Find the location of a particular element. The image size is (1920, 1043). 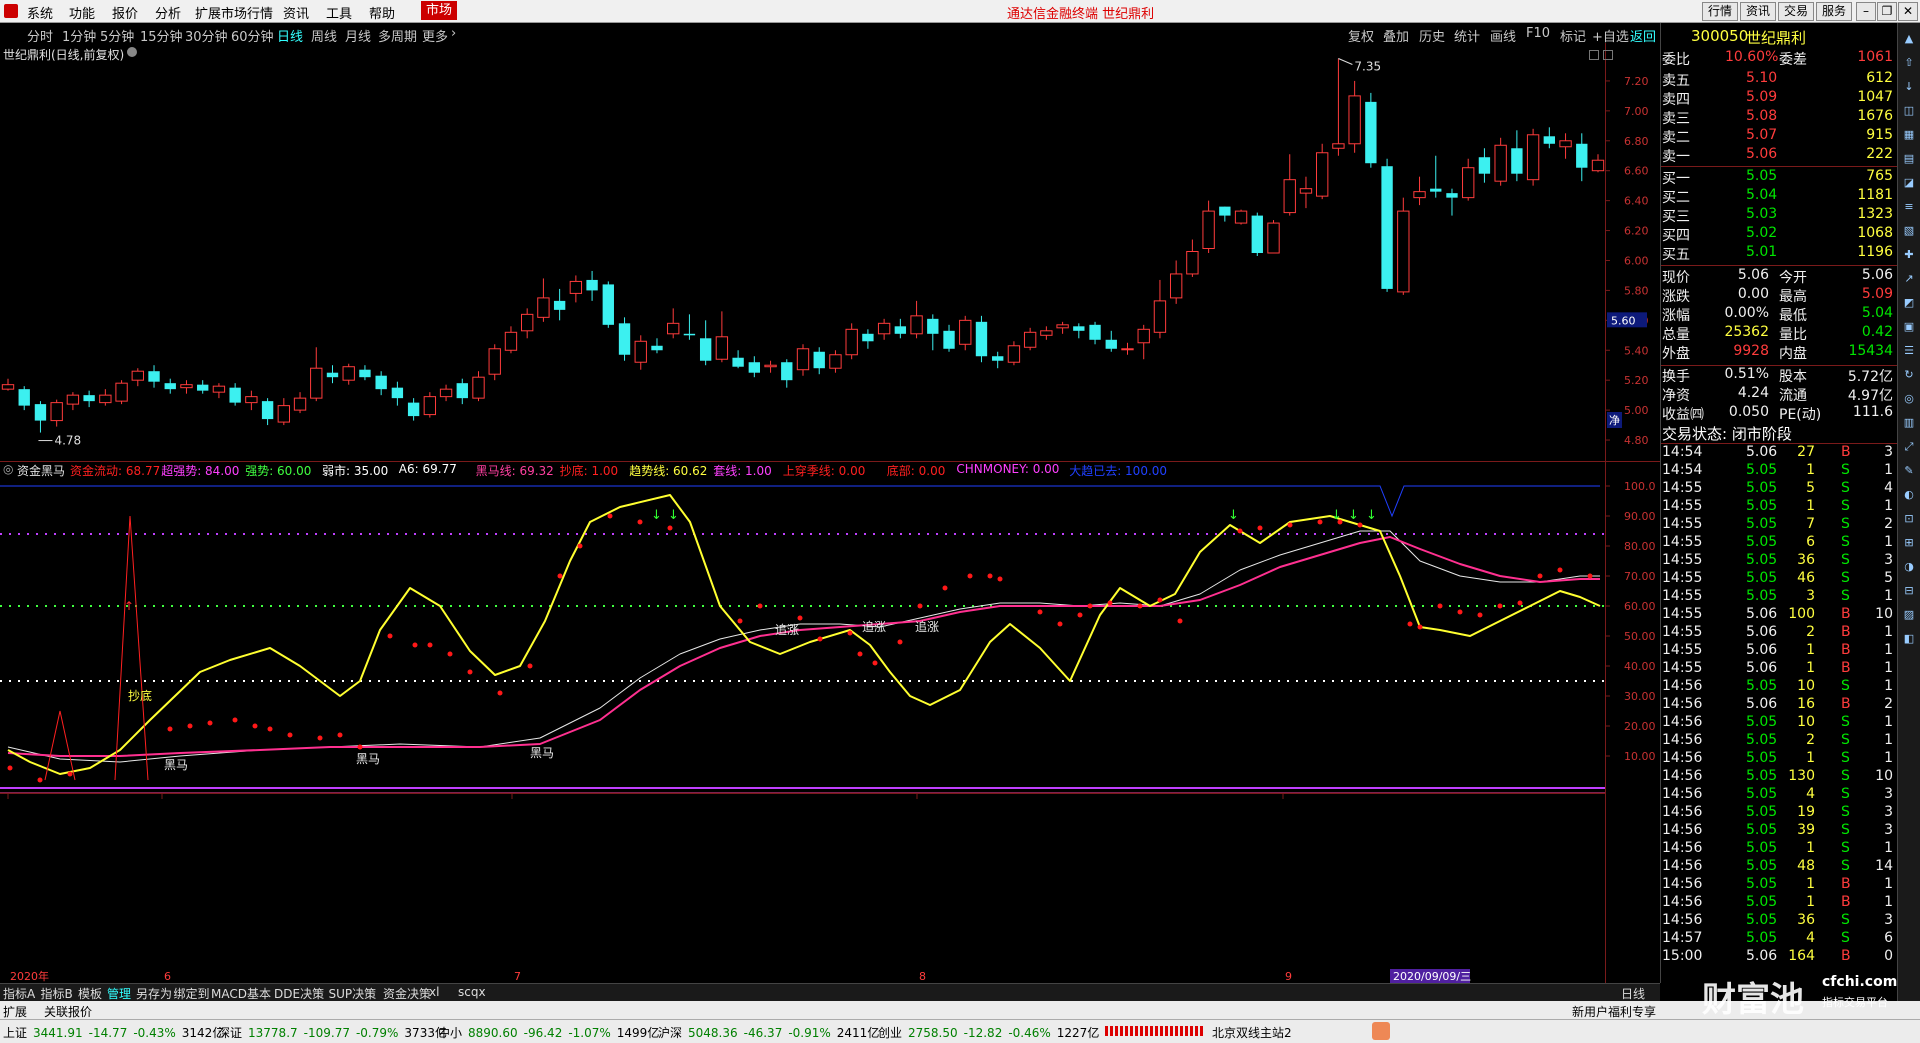

buy-row: 买二 5.04 1181 is located at coordinates (1779, 196).